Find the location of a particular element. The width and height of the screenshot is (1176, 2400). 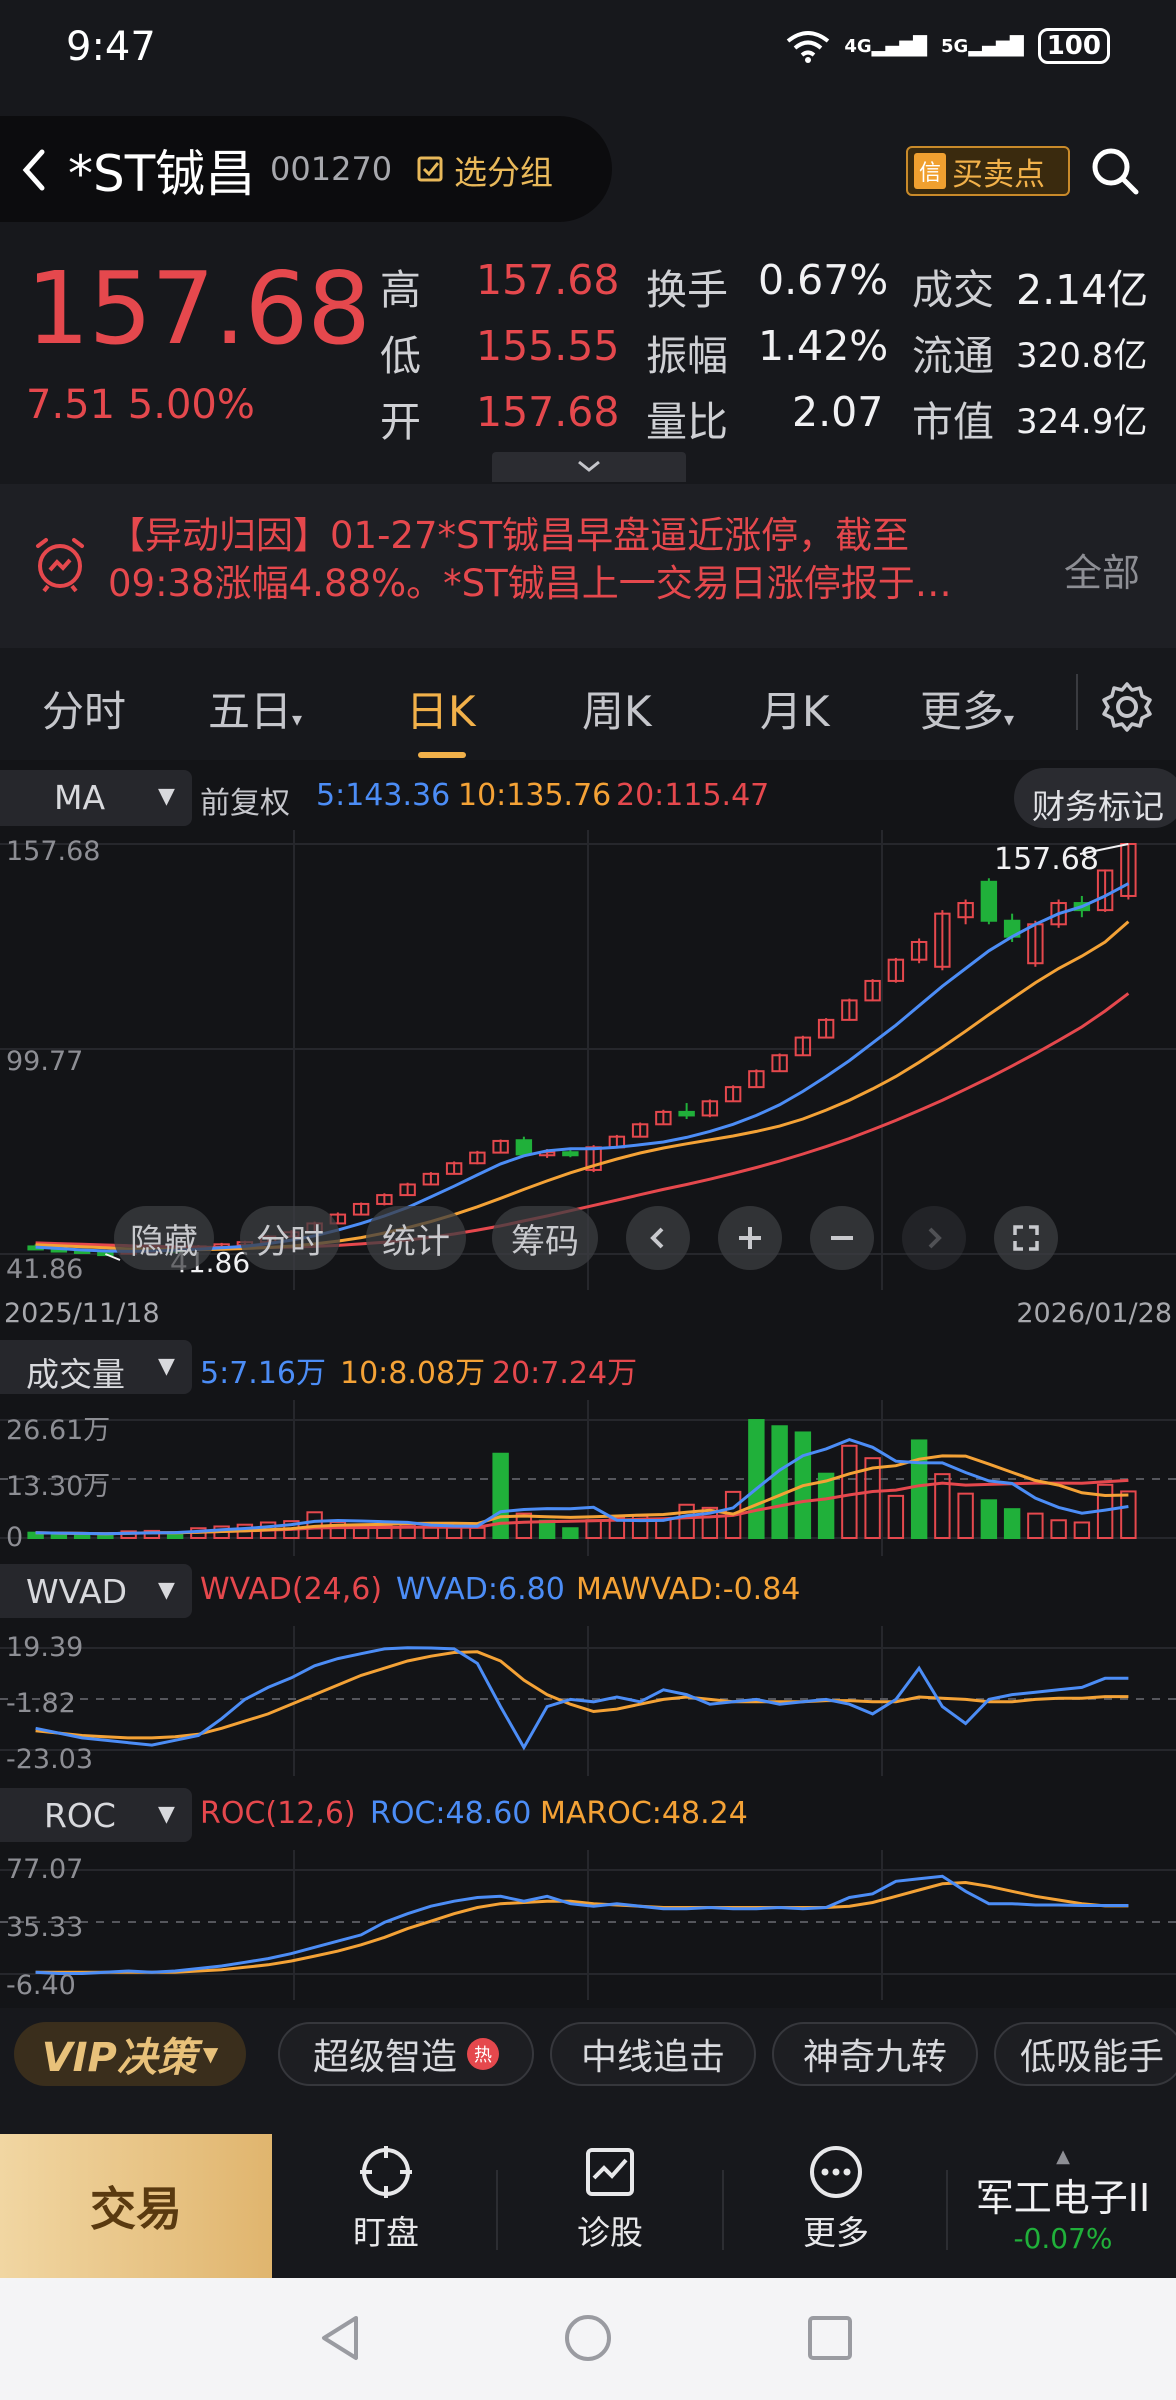

system-recents-icon is located at coordinates (830, 2338).